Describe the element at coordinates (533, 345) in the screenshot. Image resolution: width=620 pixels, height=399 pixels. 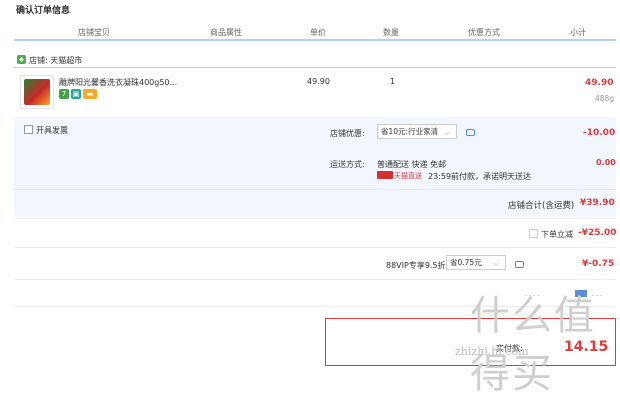
I see `watermark-logo: 什么值得买` at that location.